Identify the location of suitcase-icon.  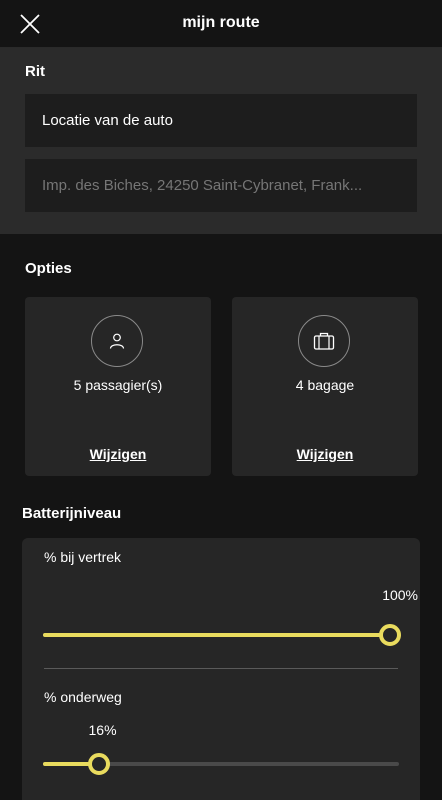
(324, 341).